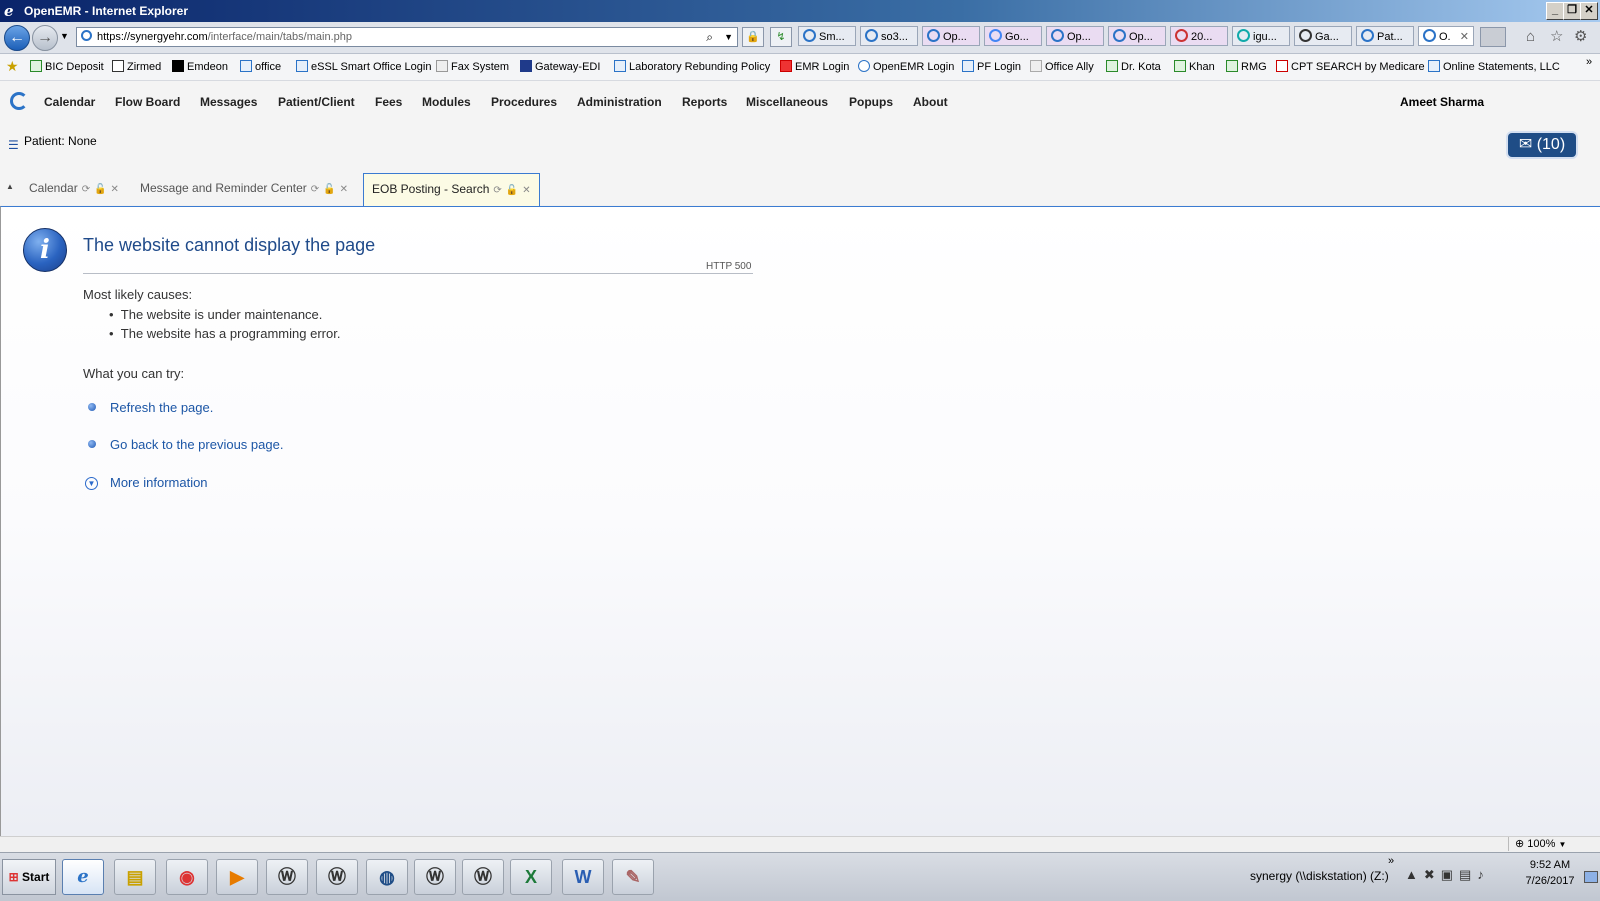 This screenshot has width=1600, height=901. Describe the element at coordinates (12, 66) in the screenshot. I see `add-favorites-star-icon: ★` at that location.